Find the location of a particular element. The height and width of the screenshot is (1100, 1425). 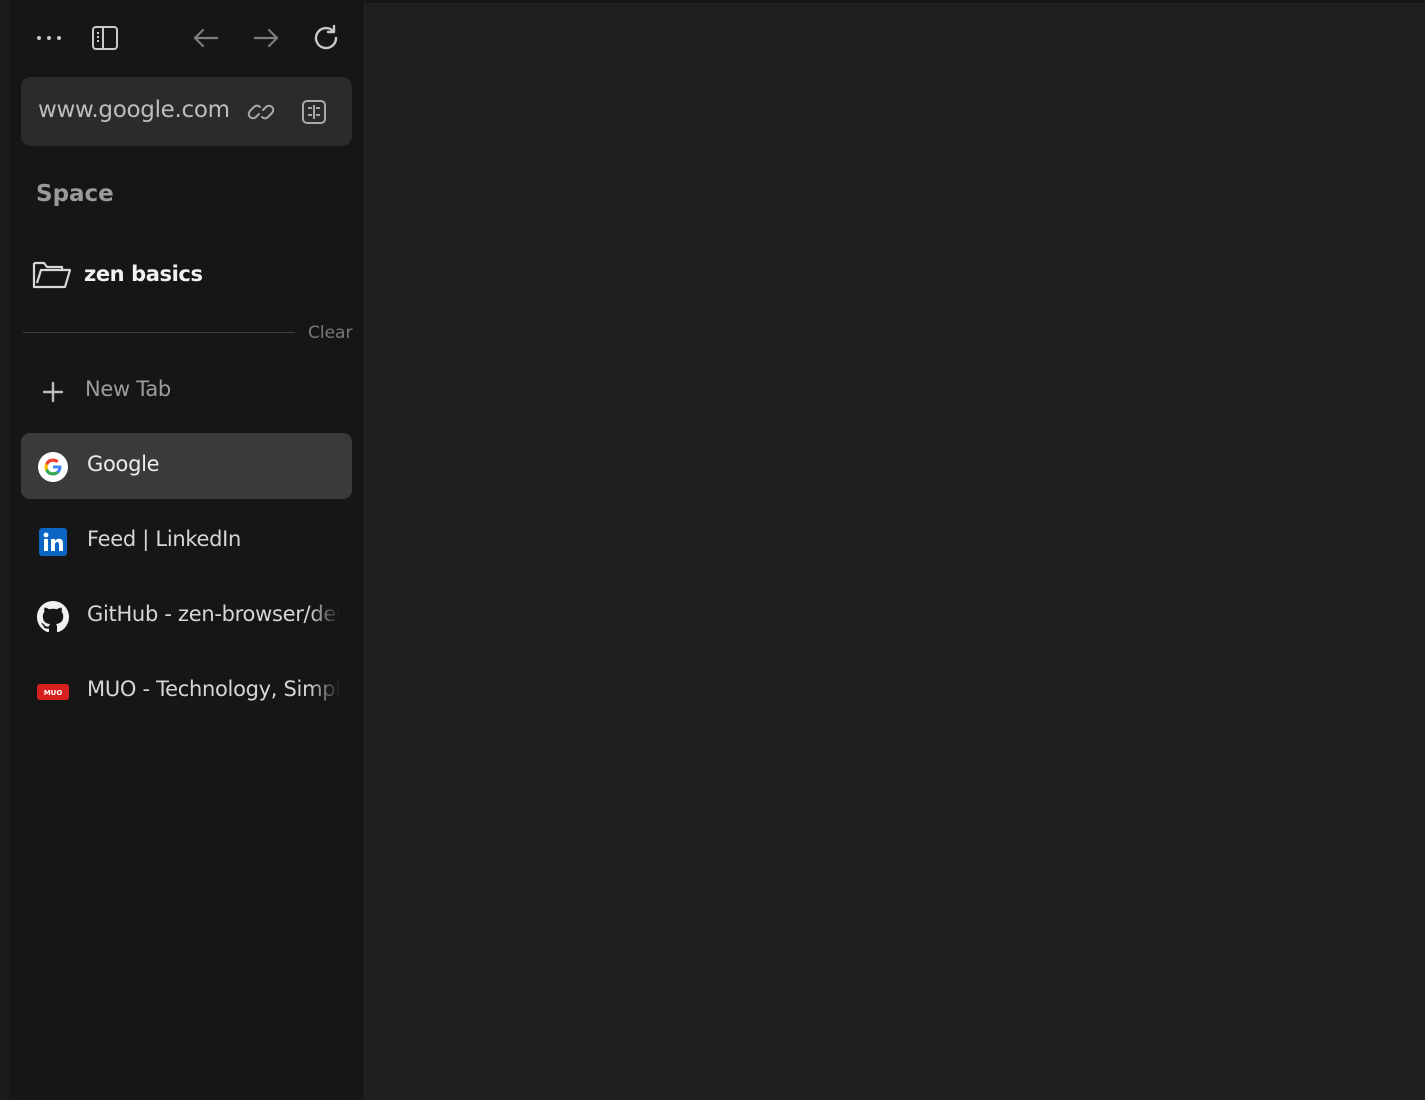

tab-github: GitHub - zen-browser/desktop is located at coordinates (186, 616).